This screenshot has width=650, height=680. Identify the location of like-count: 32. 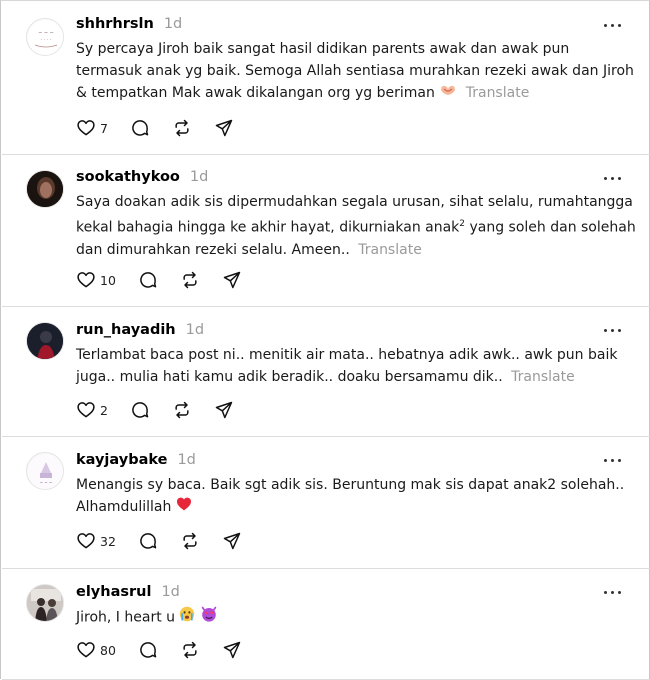
(108, 541).